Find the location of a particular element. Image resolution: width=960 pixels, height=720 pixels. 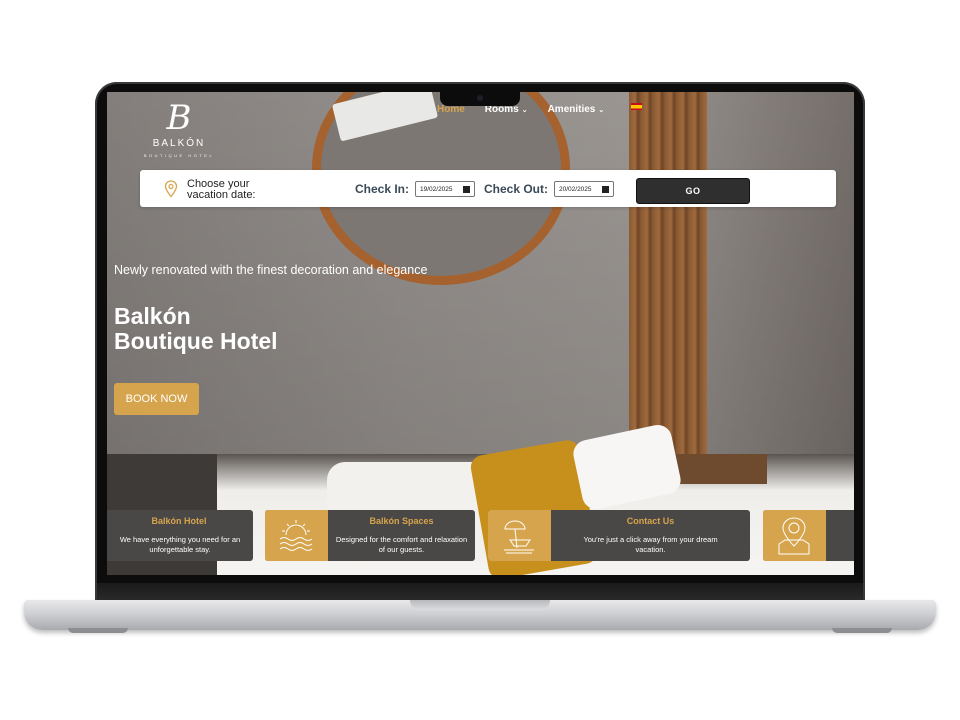

map-pin-icon is located at coordinates (794, 536).